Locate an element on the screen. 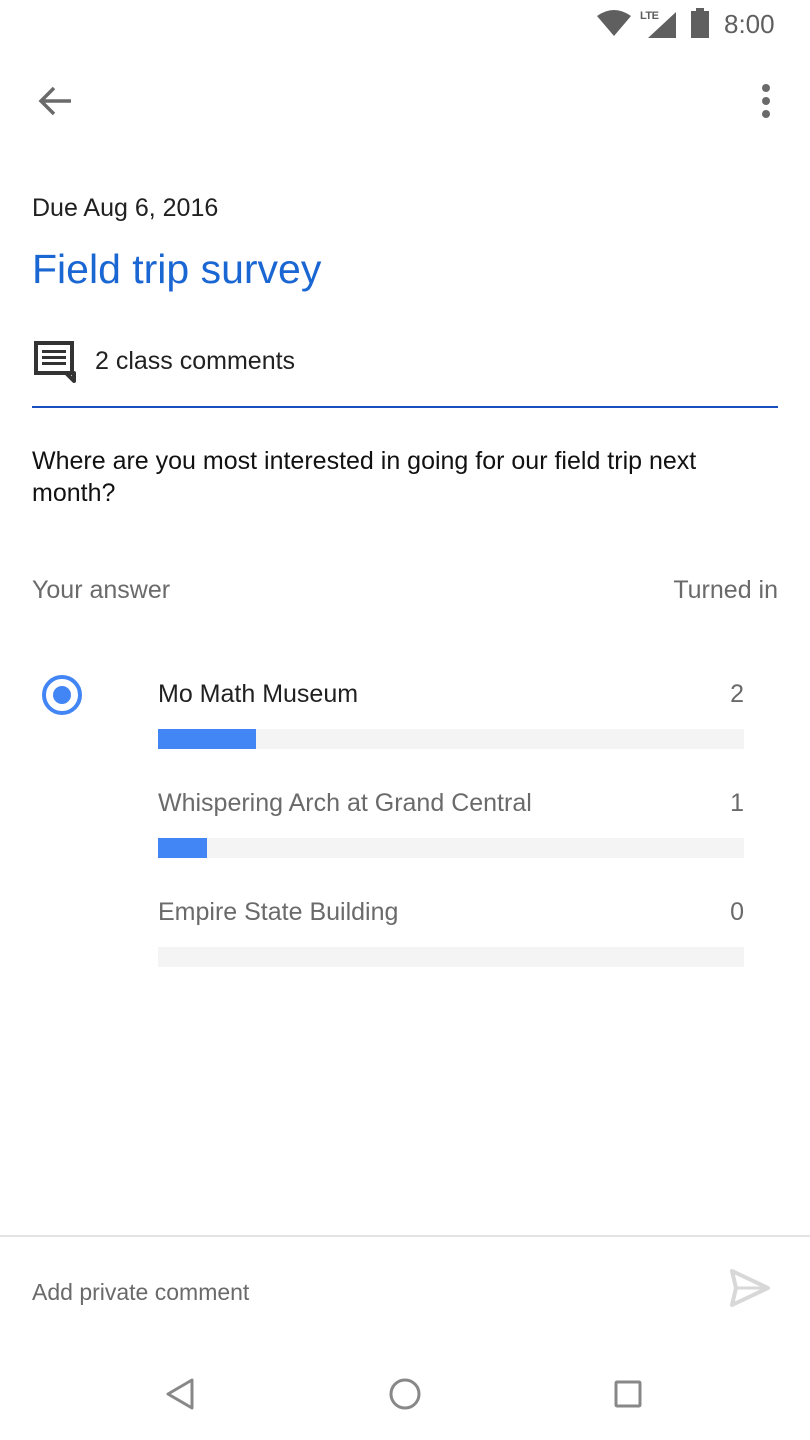 The height and width of the screenshot is (1440, 810). your-answer-label: Your answer is located at coordinates (101, 590).